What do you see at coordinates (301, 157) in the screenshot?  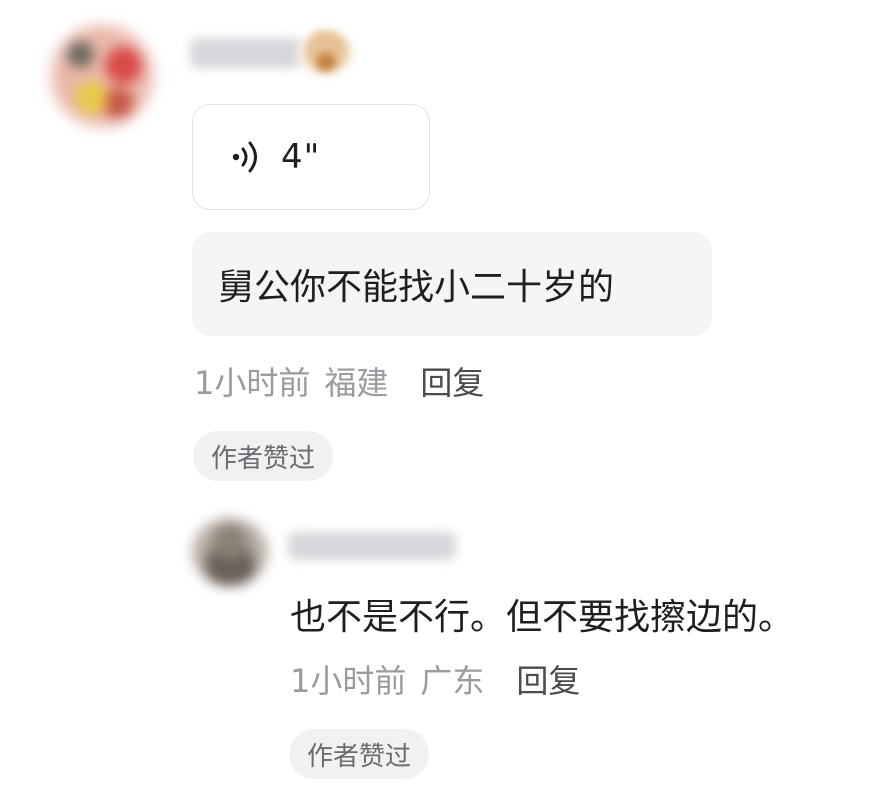 I see `voice-duration: 4"` at bounding box center [301, 157].